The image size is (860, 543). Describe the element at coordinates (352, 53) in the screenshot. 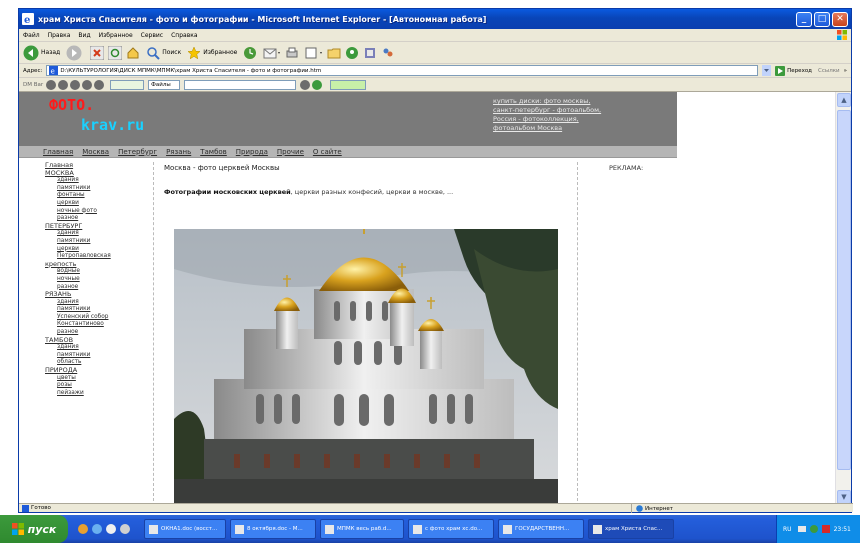

I see `messenger-icon` at that location.